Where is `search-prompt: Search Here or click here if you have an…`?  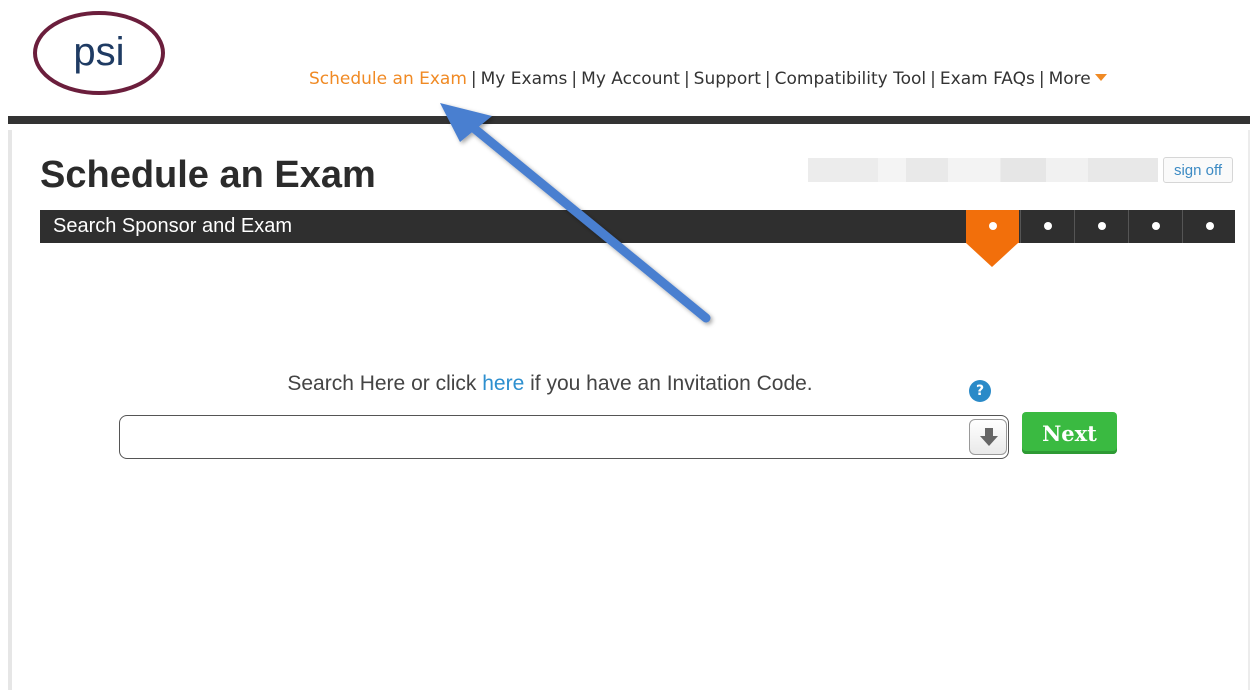 search-prompt: Search Here or click here if you have an… is located at coordinates (550, 384).